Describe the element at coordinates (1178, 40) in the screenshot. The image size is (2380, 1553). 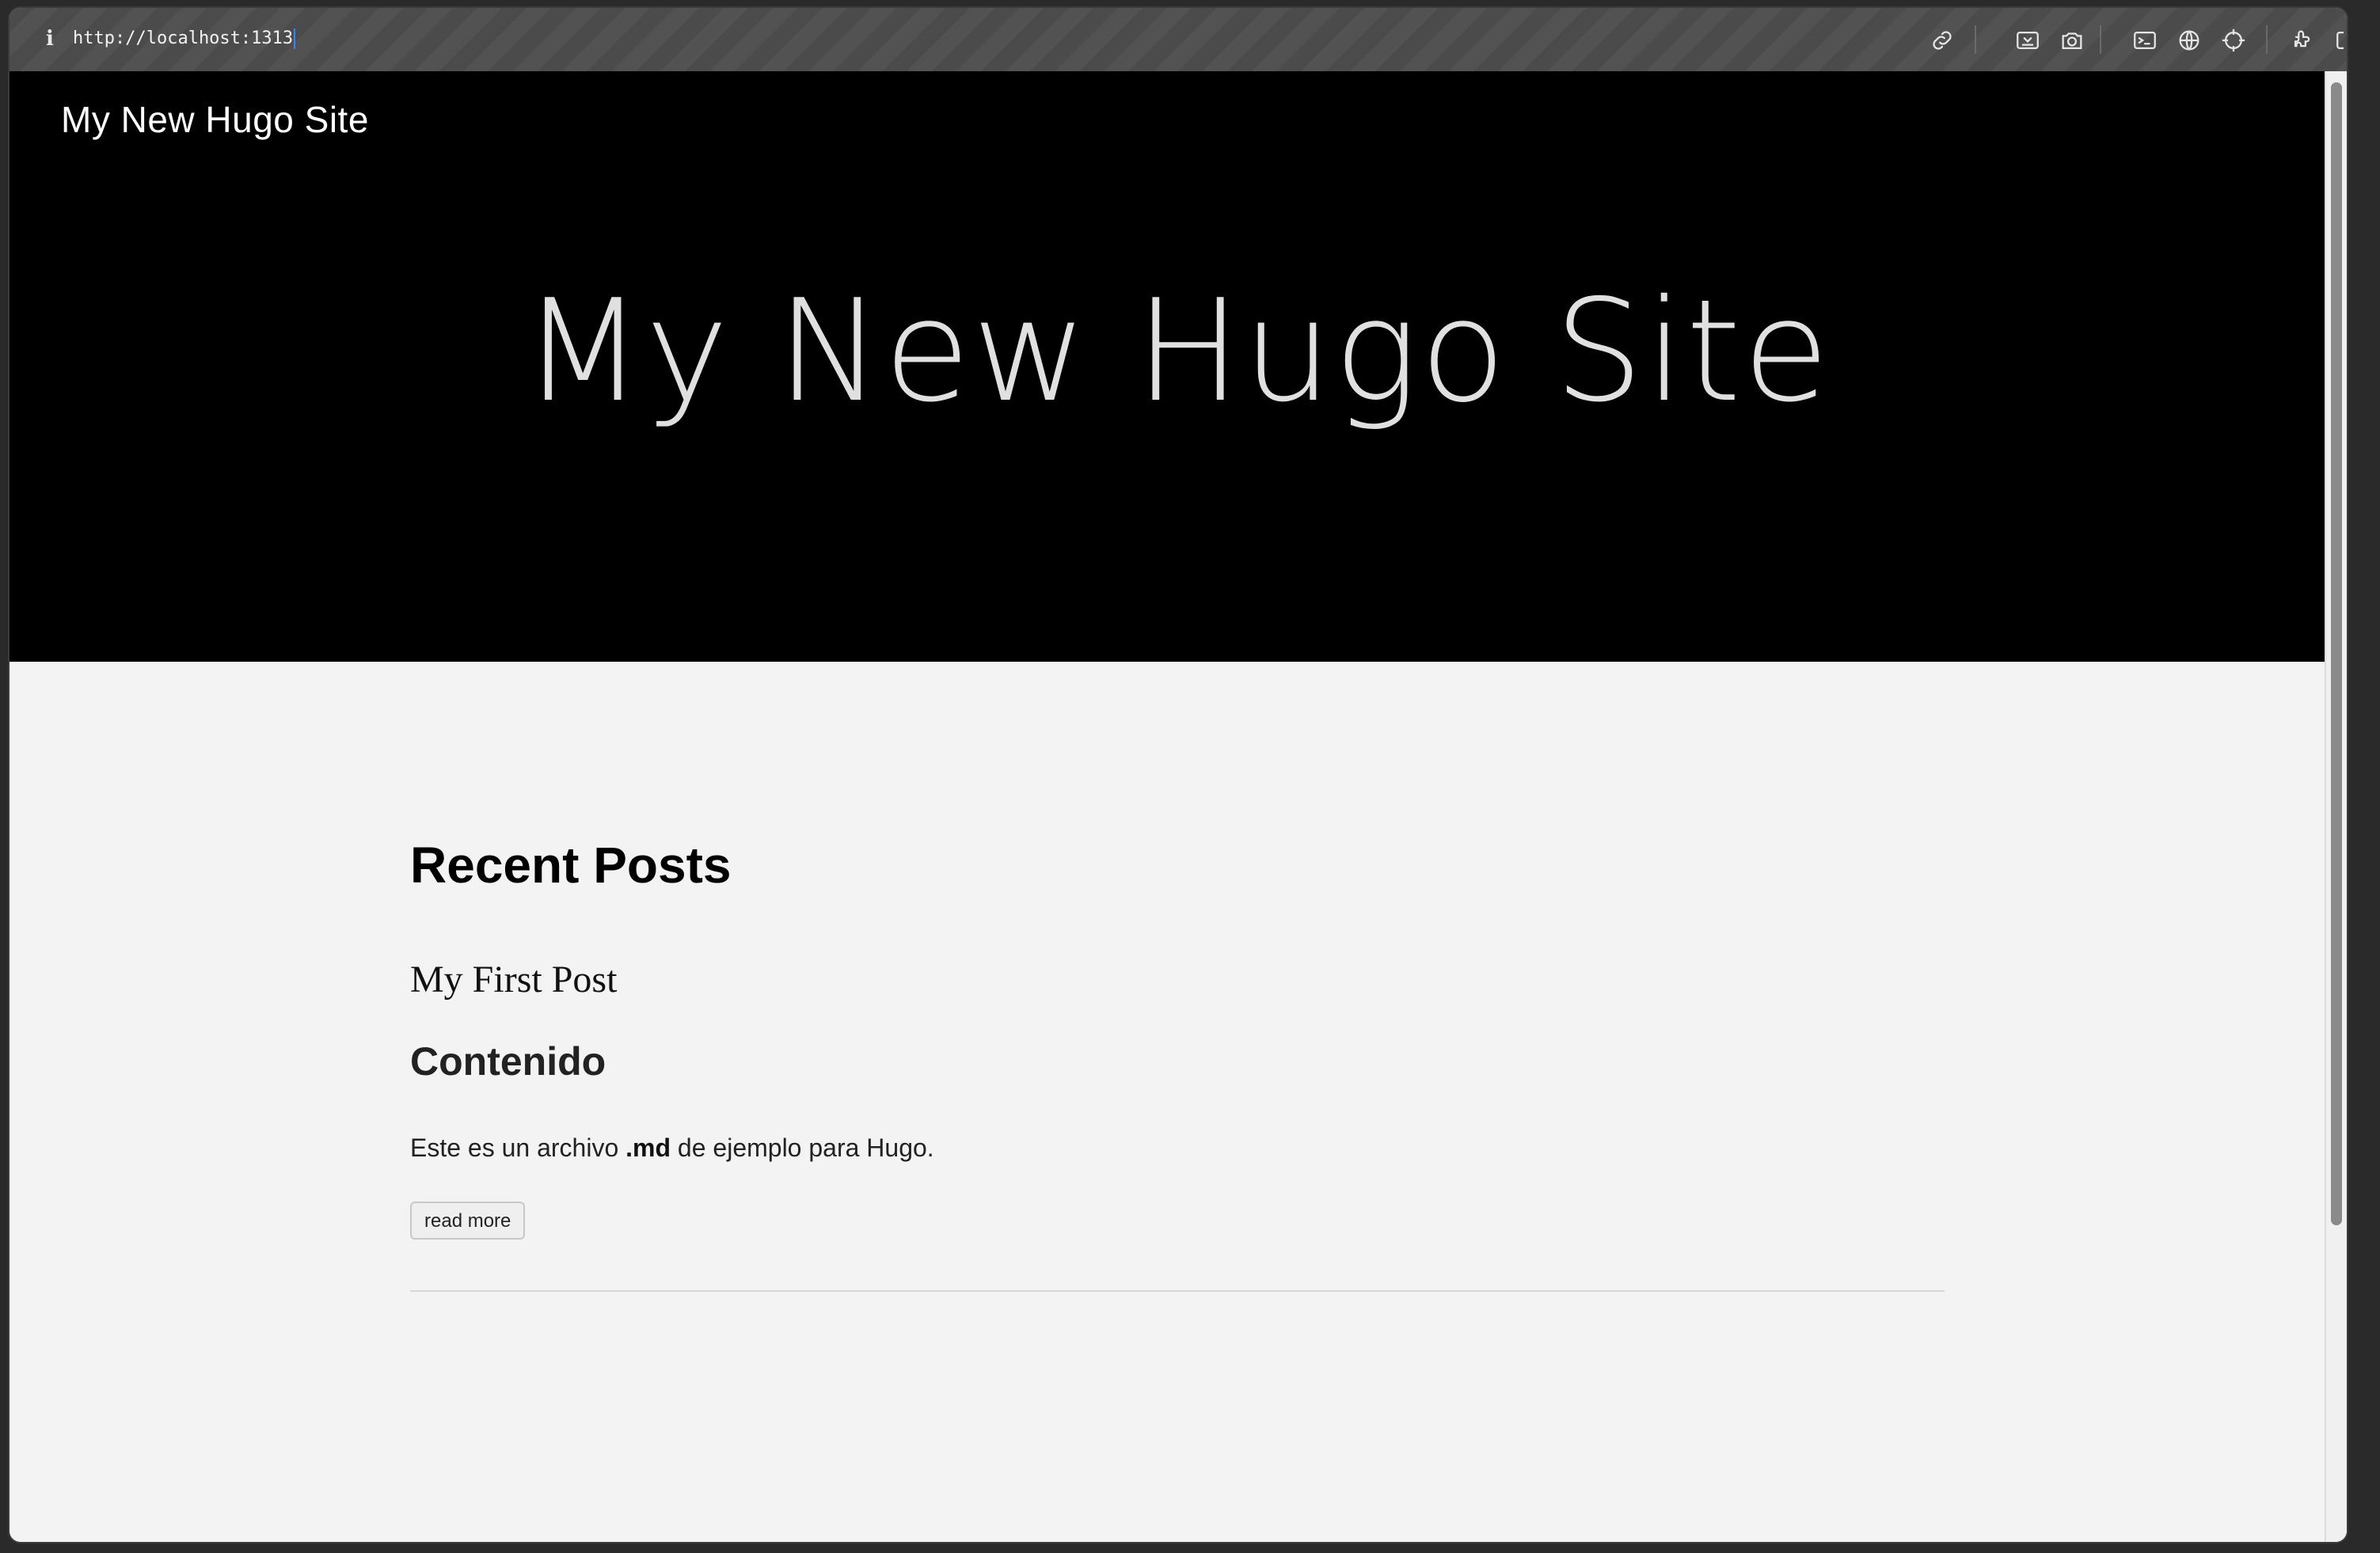
I see `browser-toolbar: i http://localhost:1313` at that location.